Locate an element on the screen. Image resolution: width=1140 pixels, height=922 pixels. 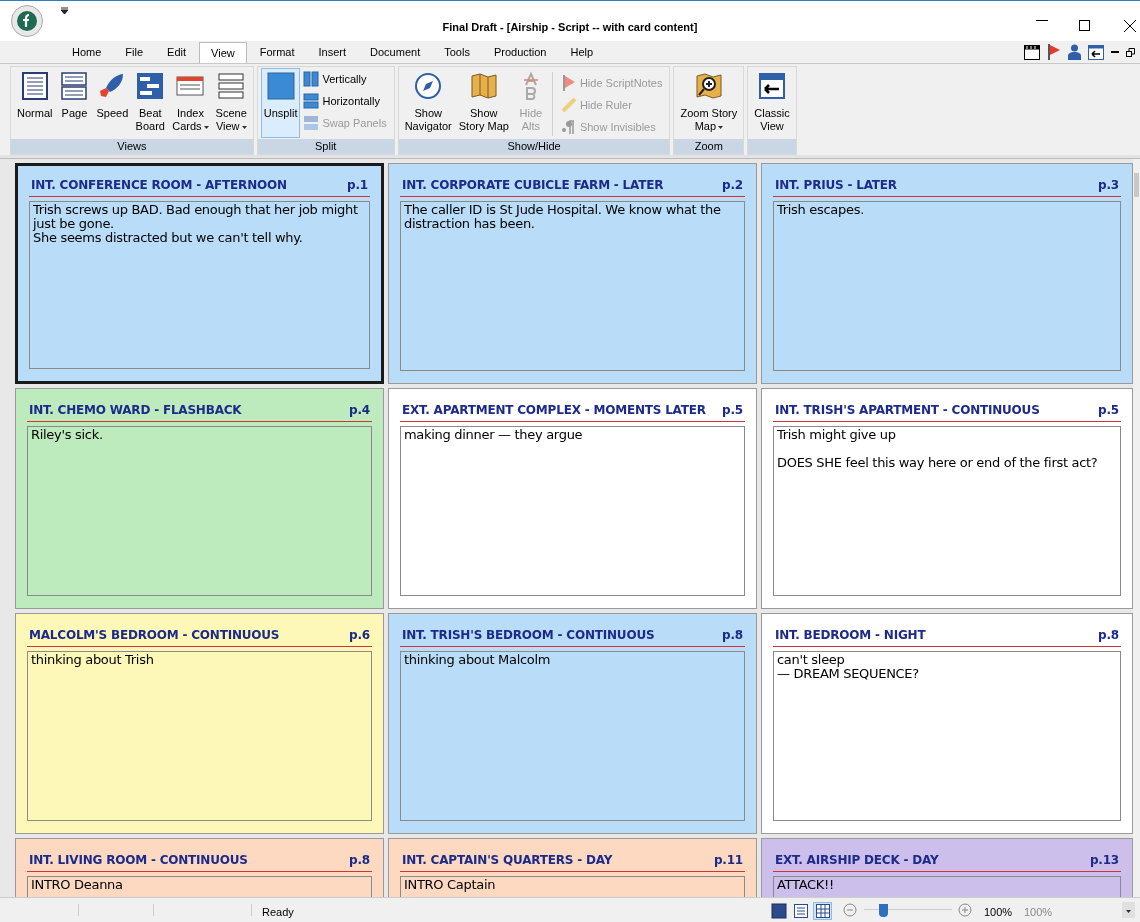
card-text-field: Trish screws up BAD. Bad enough that her job might just be gone. She seems distracted but we can't tell why. is located at coordinates (199, 285).